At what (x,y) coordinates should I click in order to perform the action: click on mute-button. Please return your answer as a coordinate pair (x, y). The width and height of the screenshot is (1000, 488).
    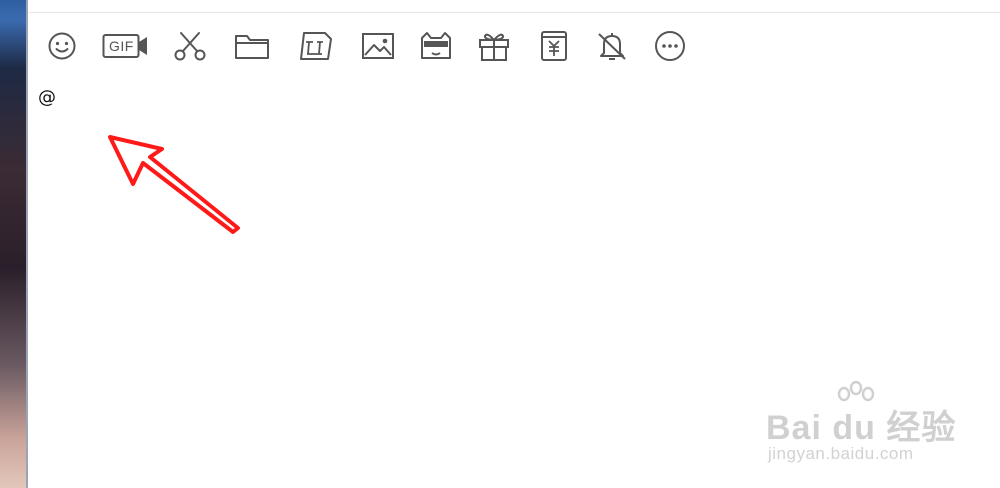
    Looking at the image, I should click on (612, 46).